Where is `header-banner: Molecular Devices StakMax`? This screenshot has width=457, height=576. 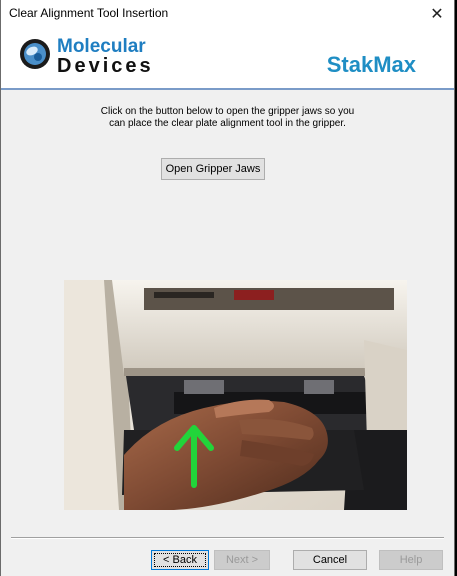 header-banner: Molecular Devices StakMax is located at coordinates (227, 58).